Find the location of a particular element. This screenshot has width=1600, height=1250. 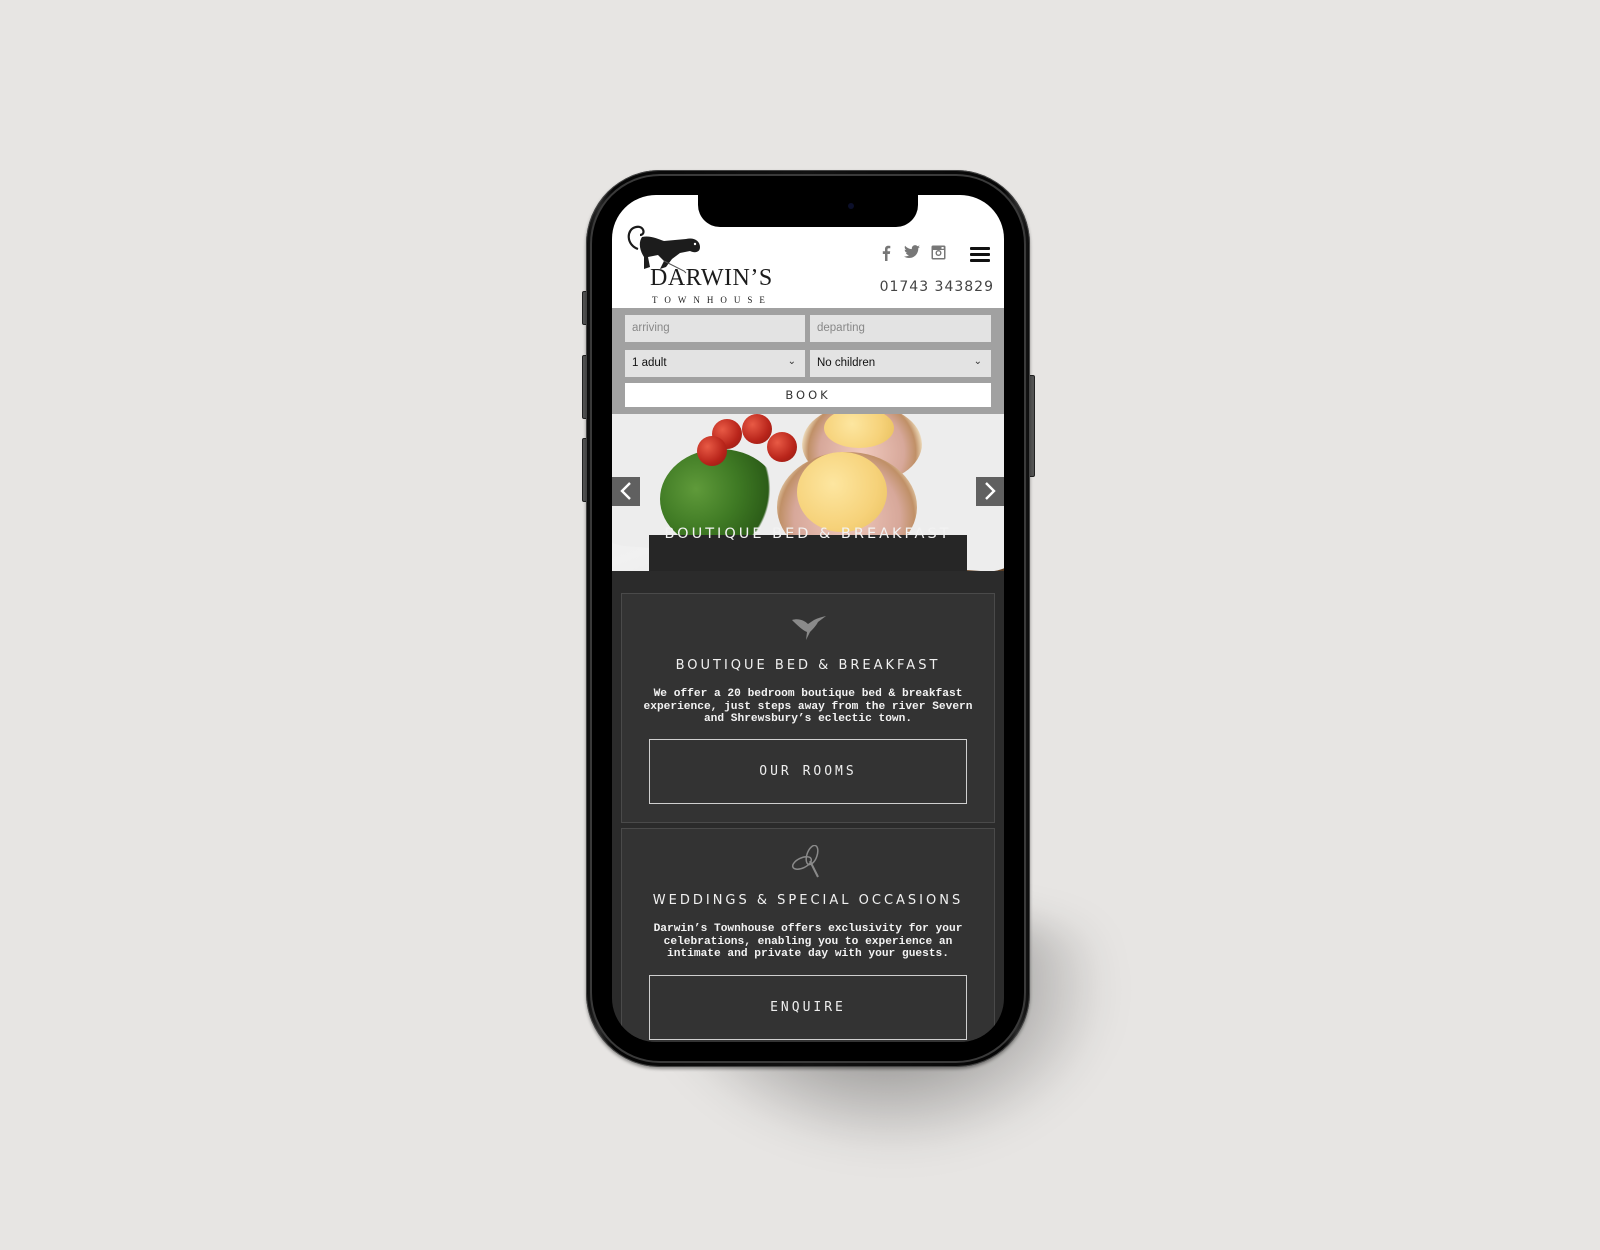

carousel-prev-button is located at coordinates (626, 491).